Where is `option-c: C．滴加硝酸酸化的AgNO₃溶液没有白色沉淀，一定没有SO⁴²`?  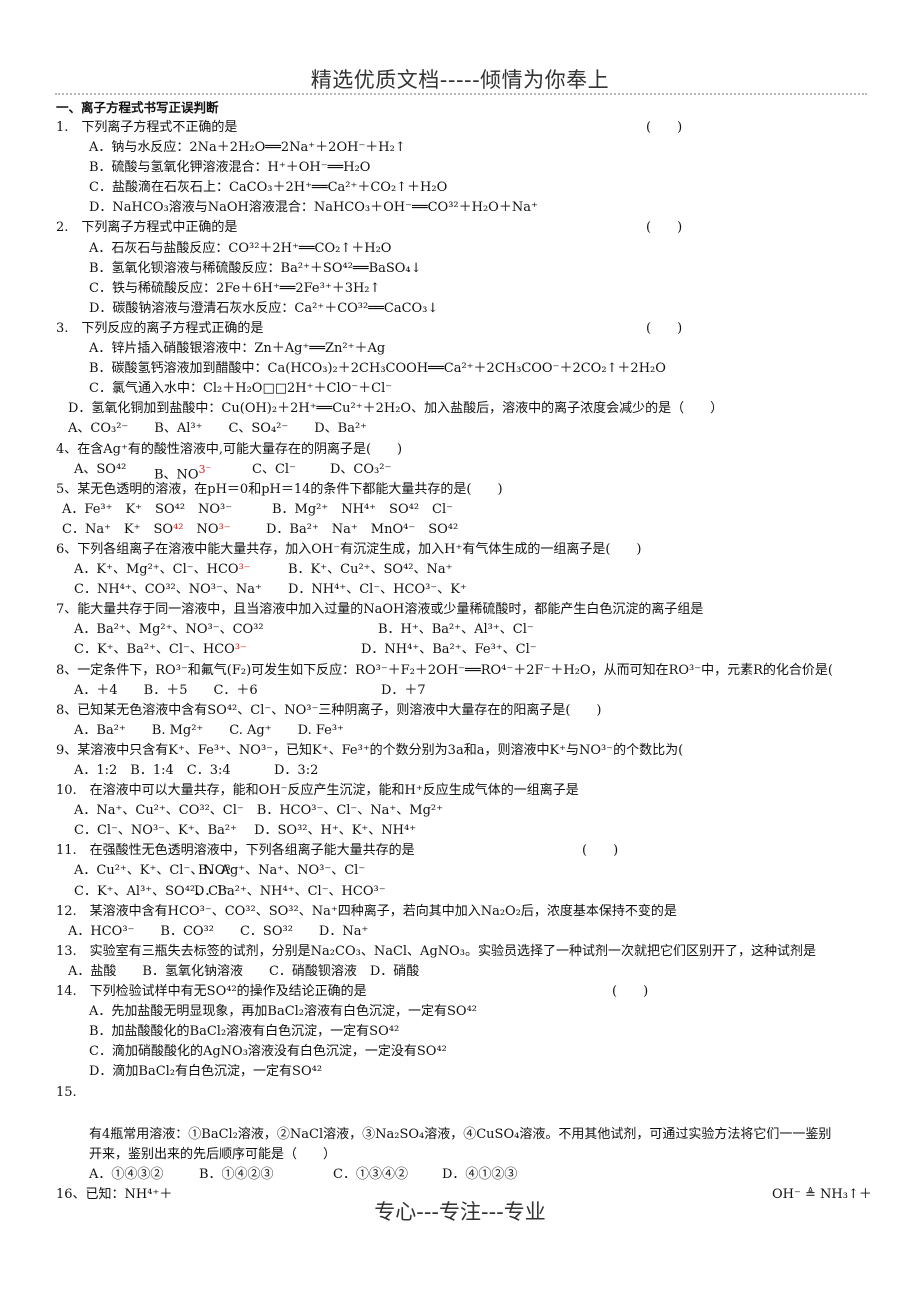
option-c: C．滴加硝酸酸化的AgNO₃溶液没有白色沉淀，一定没有SO⁴² is located at coordinates (268, 1052).